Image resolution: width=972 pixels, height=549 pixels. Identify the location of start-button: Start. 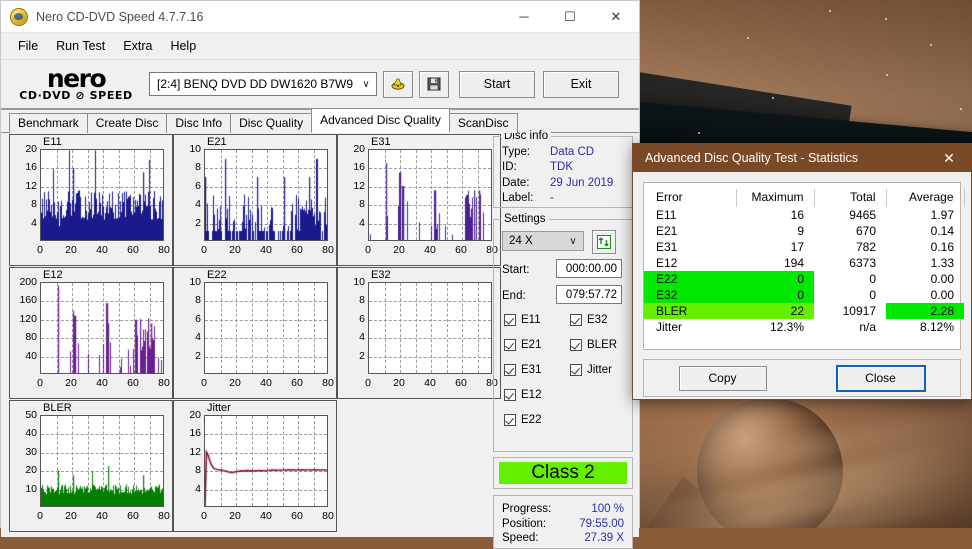
(497, 84).